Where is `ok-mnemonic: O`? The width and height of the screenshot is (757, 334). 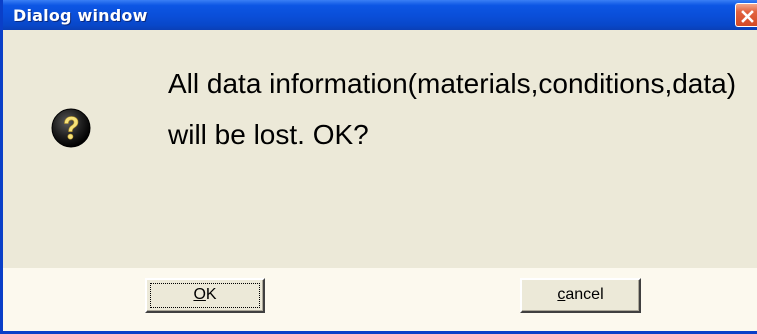 ok-mnemonic: O is located at coordinates (199, 294).